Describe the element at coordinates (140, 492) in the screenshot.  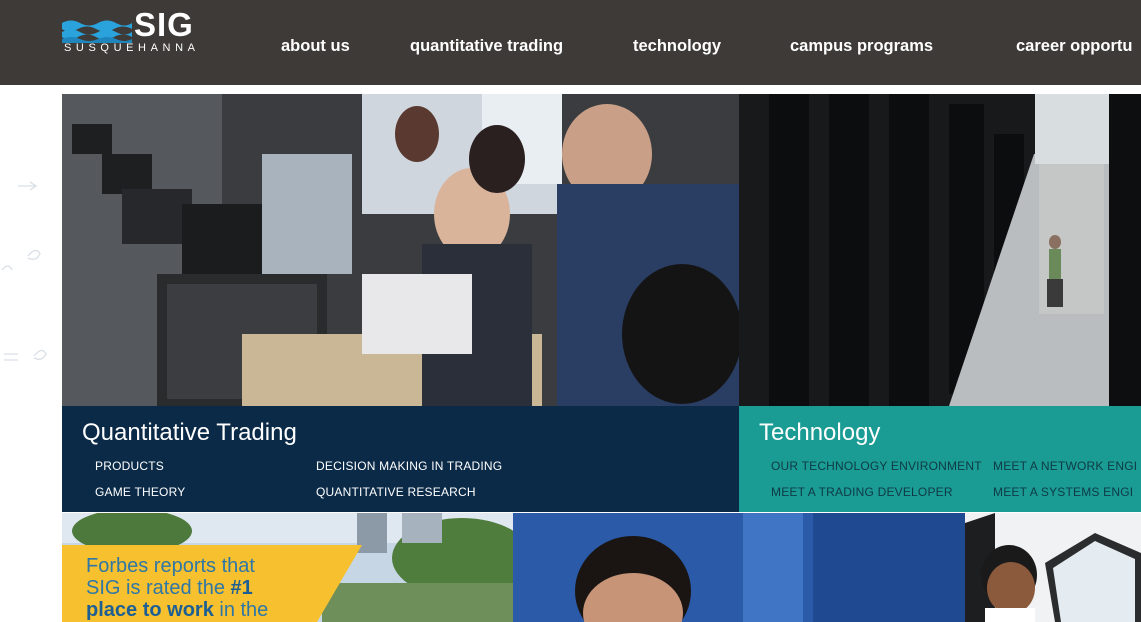
I see `link-game-theory: GAME THEORY` at that location.